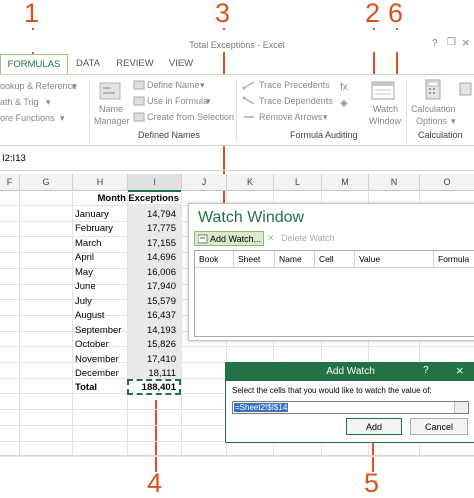 The height and width of the screenshot is (498, 474). What do you see at coordinates (460, 407) in the screenshot?
I see `collapse-dialog-icon` at bounding box center [460, 407].